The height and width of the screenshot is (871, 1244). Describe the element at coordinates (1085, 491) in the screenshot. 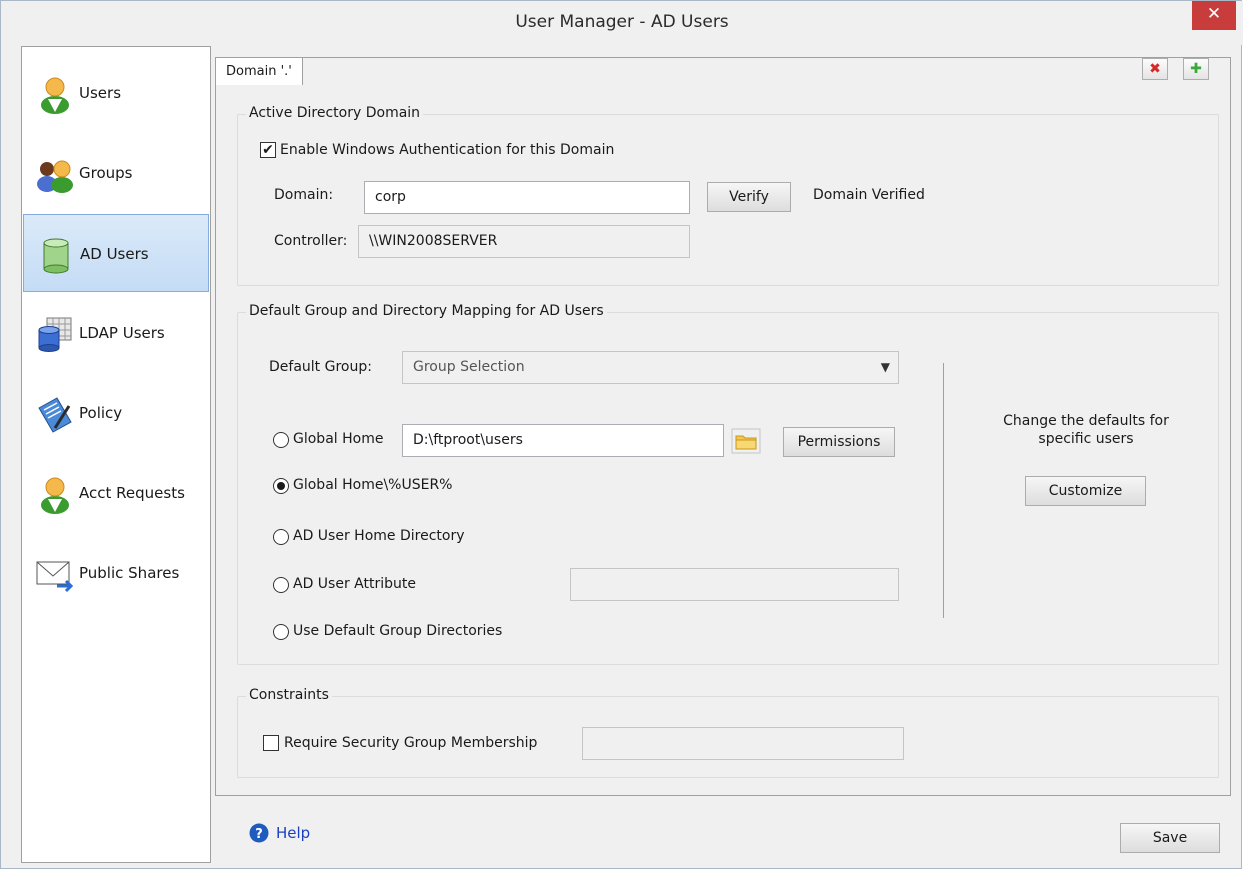

I see `customize-button: Customize` at that location.